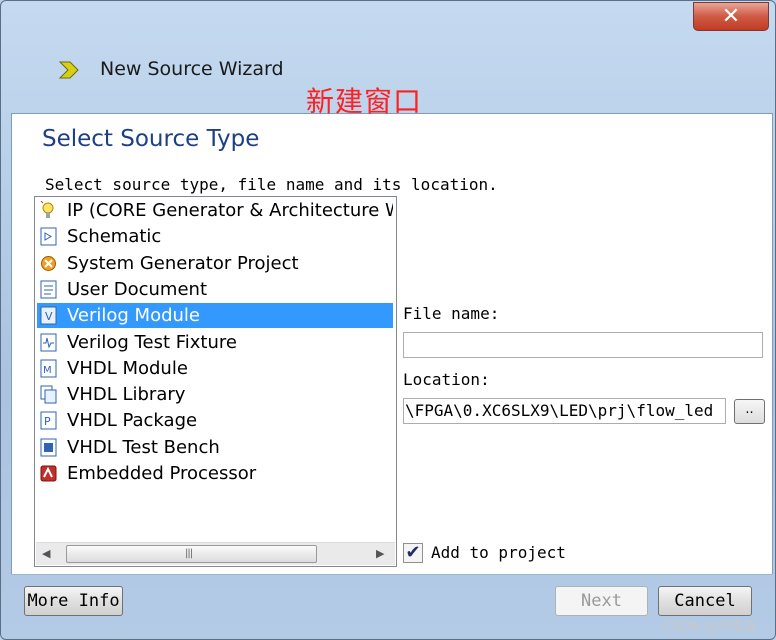 This screenshot has width=776, height=640. What do you see at coordinates (46, 553) in the screenshot?
I see `scroll-left-icon: ◀` at bounding box center [46, 553].